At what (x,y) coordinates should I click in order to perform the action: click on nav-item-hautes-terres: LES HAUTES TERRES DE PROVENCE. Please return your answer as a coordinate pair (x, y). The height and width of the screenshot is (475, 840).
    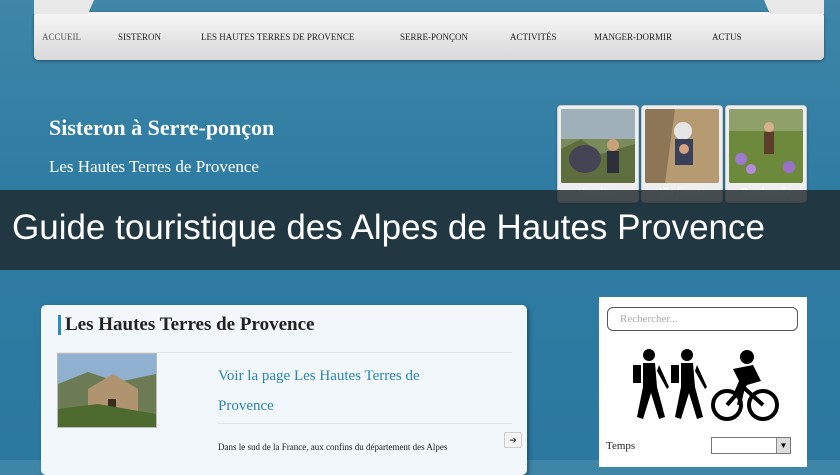
    Looking at the image, I should click on (277, 37).